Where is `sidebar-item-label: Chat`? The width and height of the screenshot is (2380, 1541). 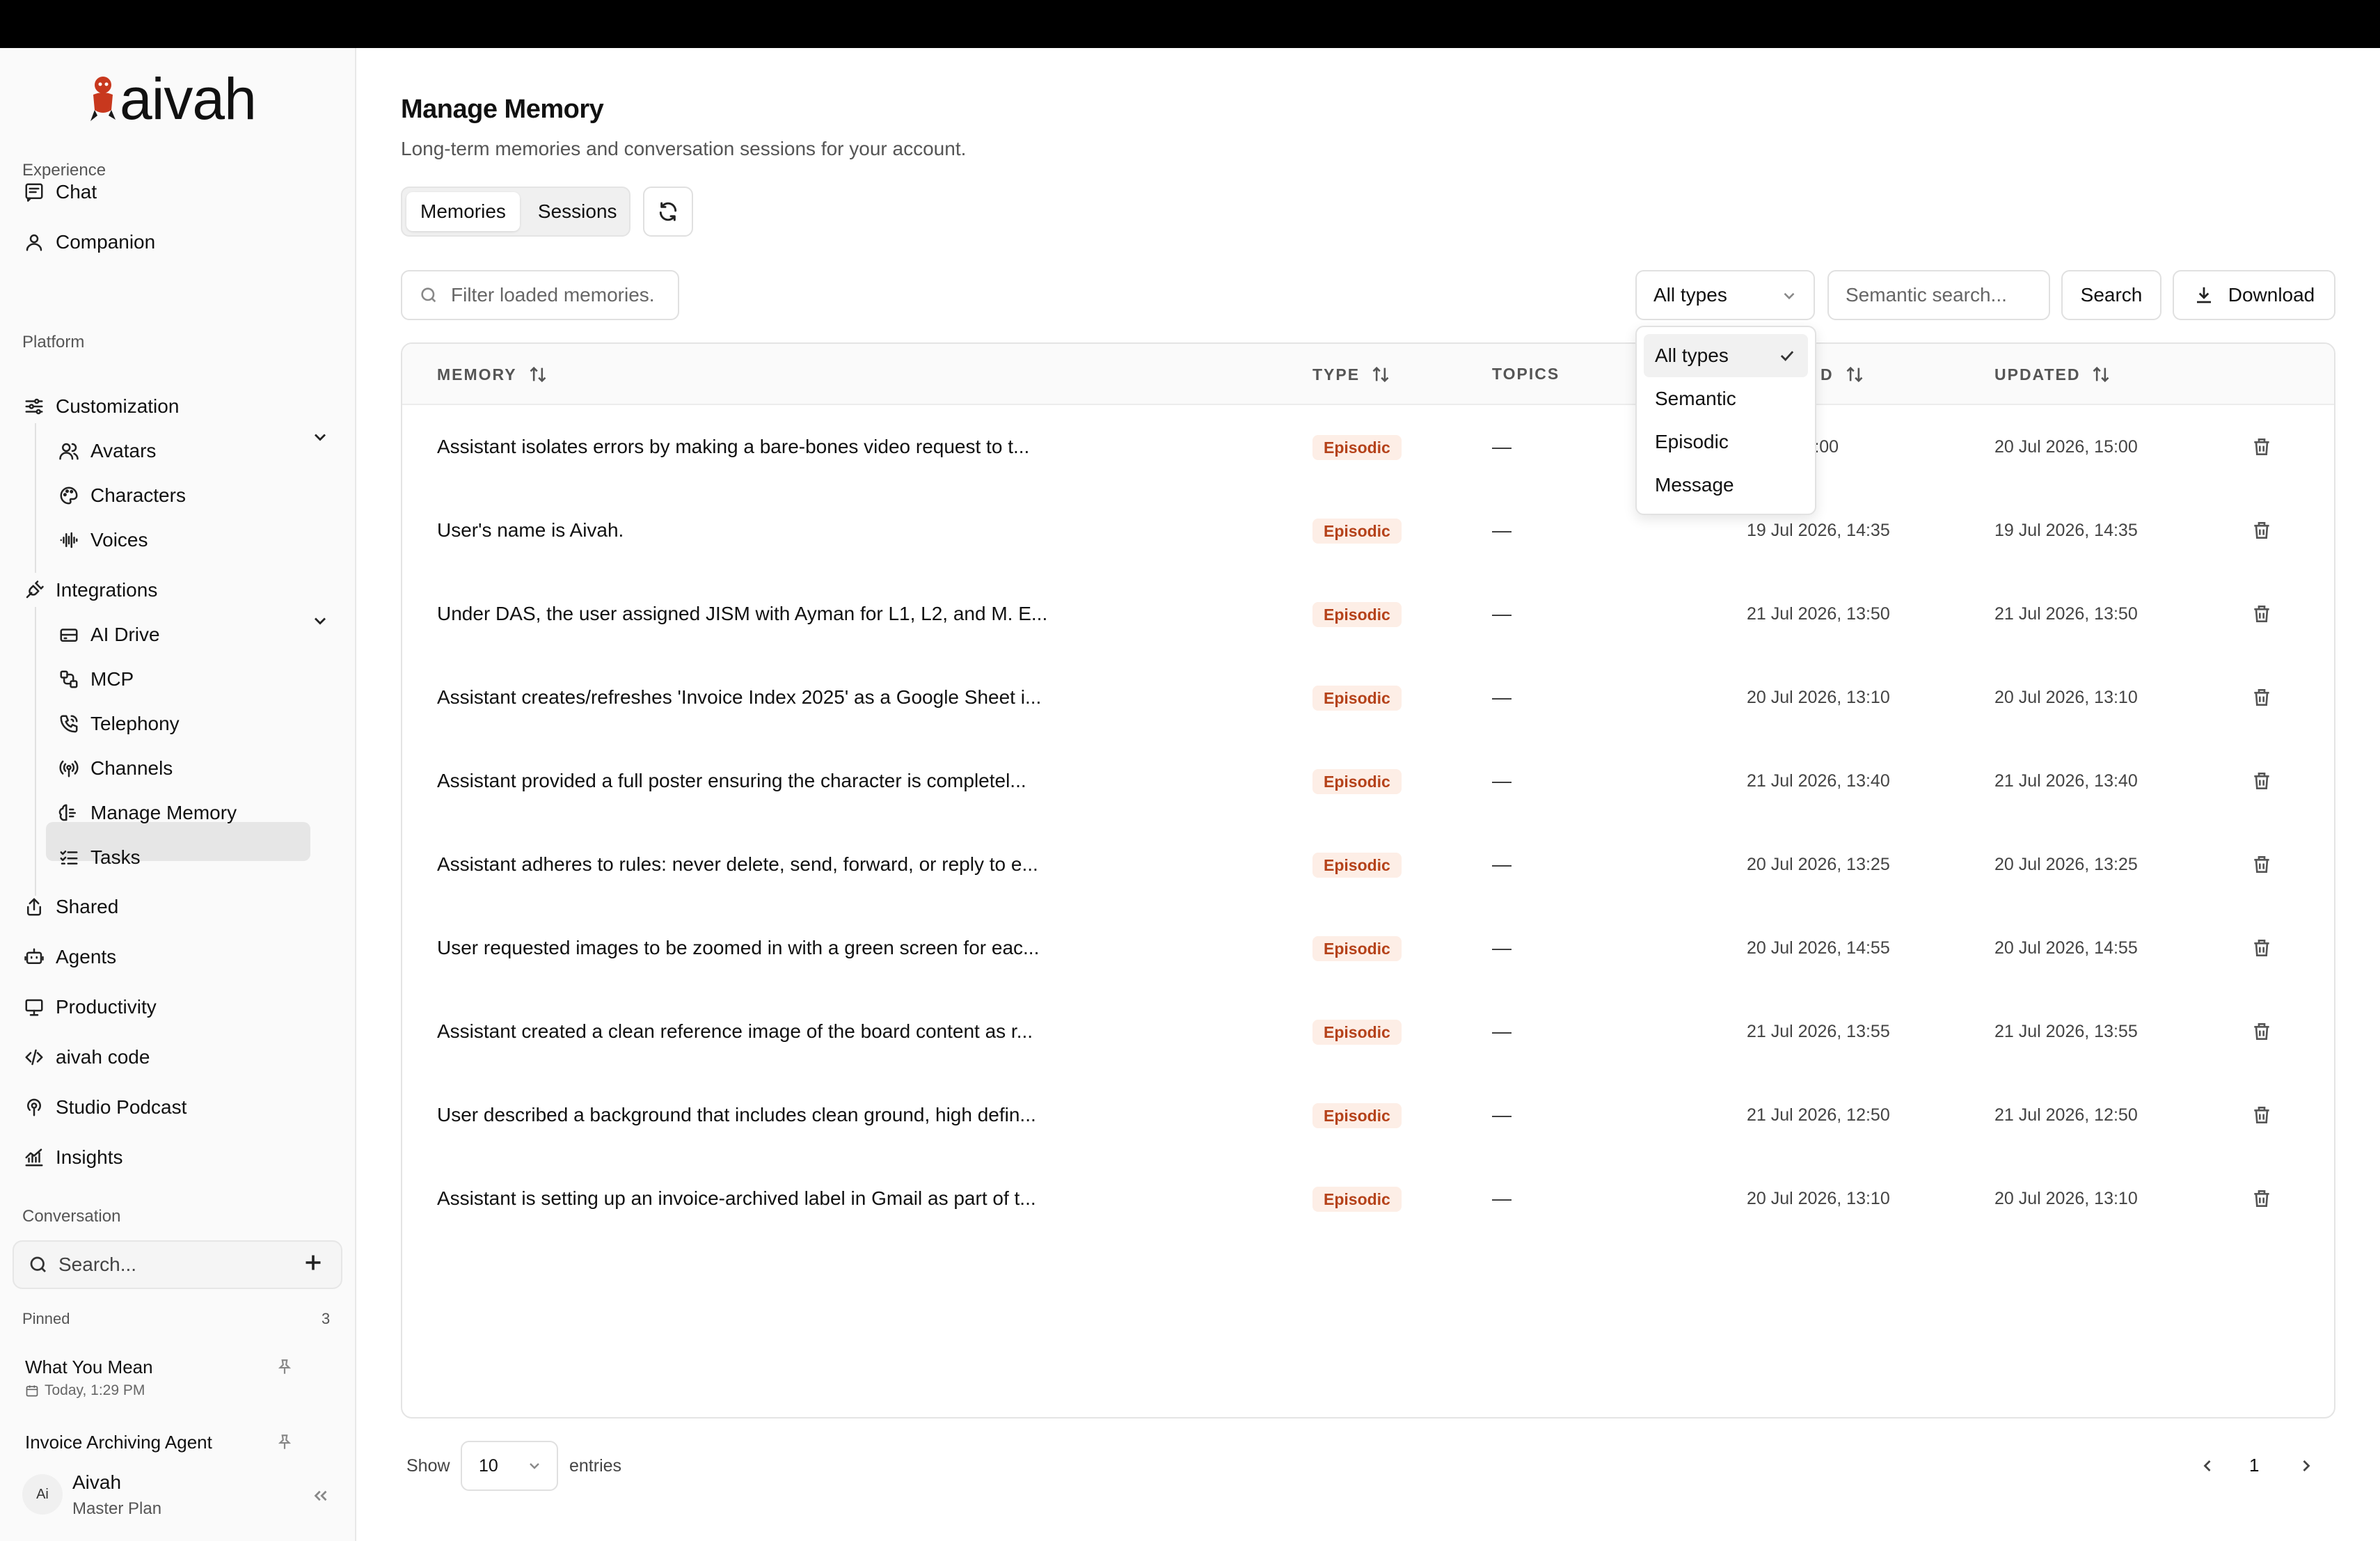
sidebar-item-label: Chat is located at coordinates (76, 192).